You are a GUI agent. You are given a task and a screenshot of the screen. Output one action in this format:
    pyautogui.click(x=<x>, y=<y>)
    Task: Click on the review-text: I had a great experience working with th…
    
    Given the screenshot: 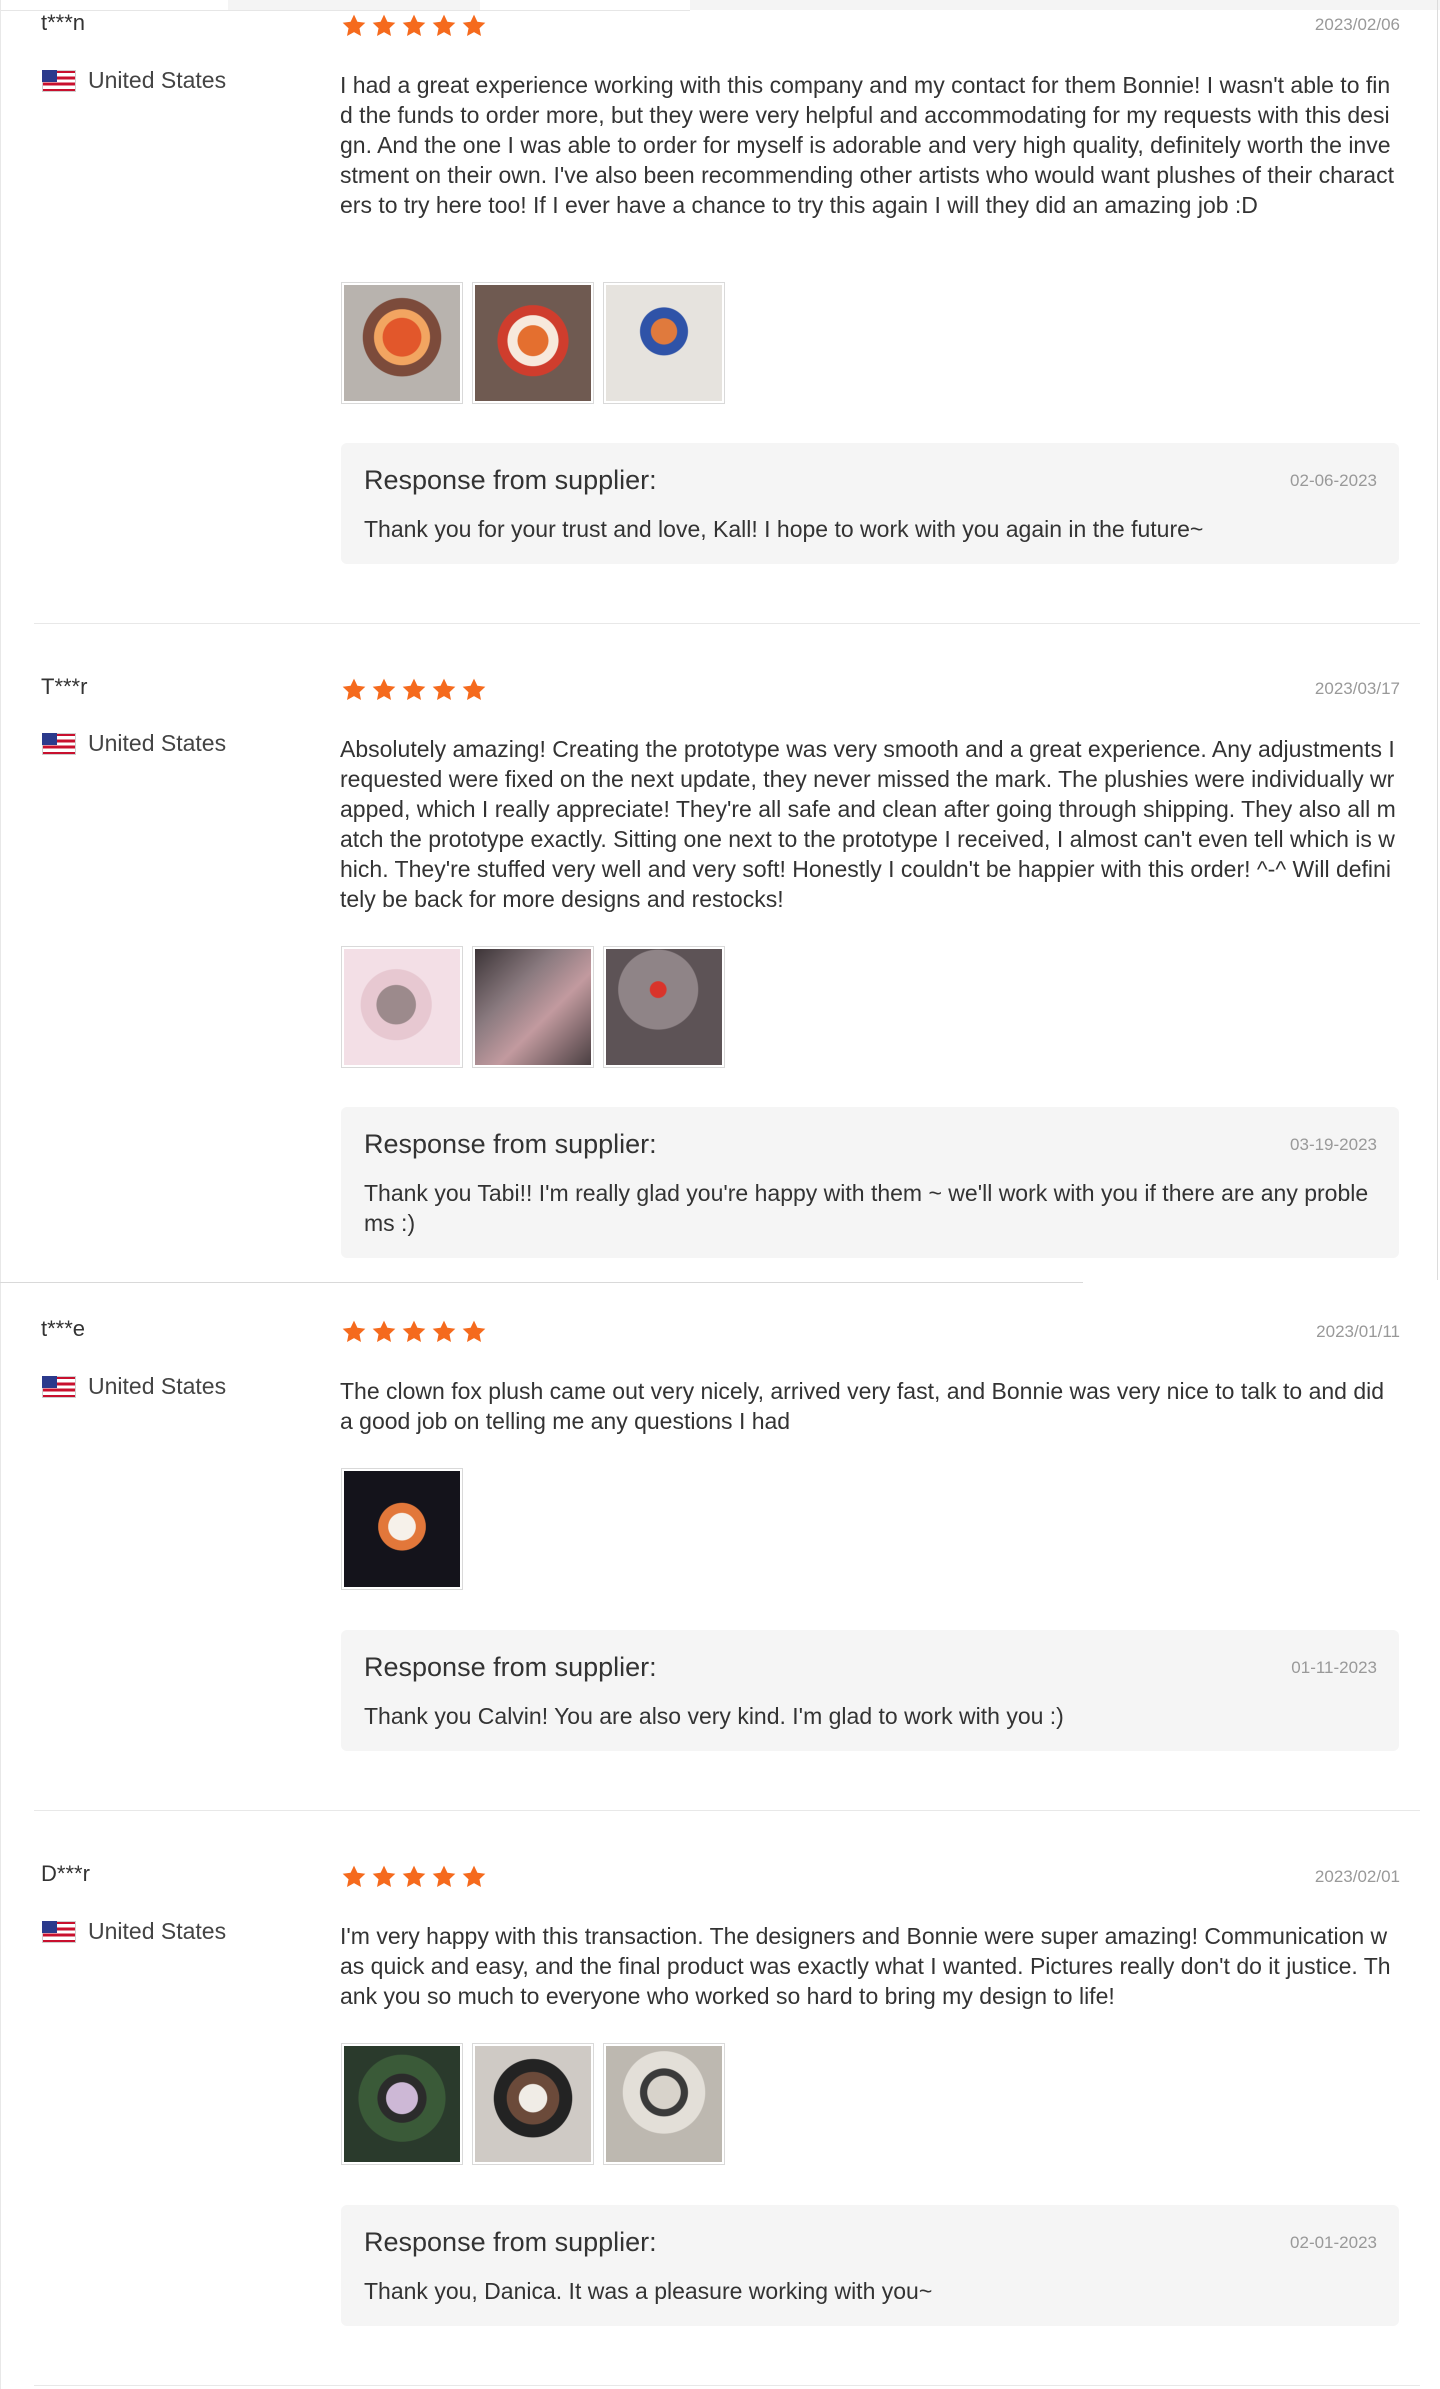 What is the action you would take?
    pyautogui.click(x=867, y=145)
    